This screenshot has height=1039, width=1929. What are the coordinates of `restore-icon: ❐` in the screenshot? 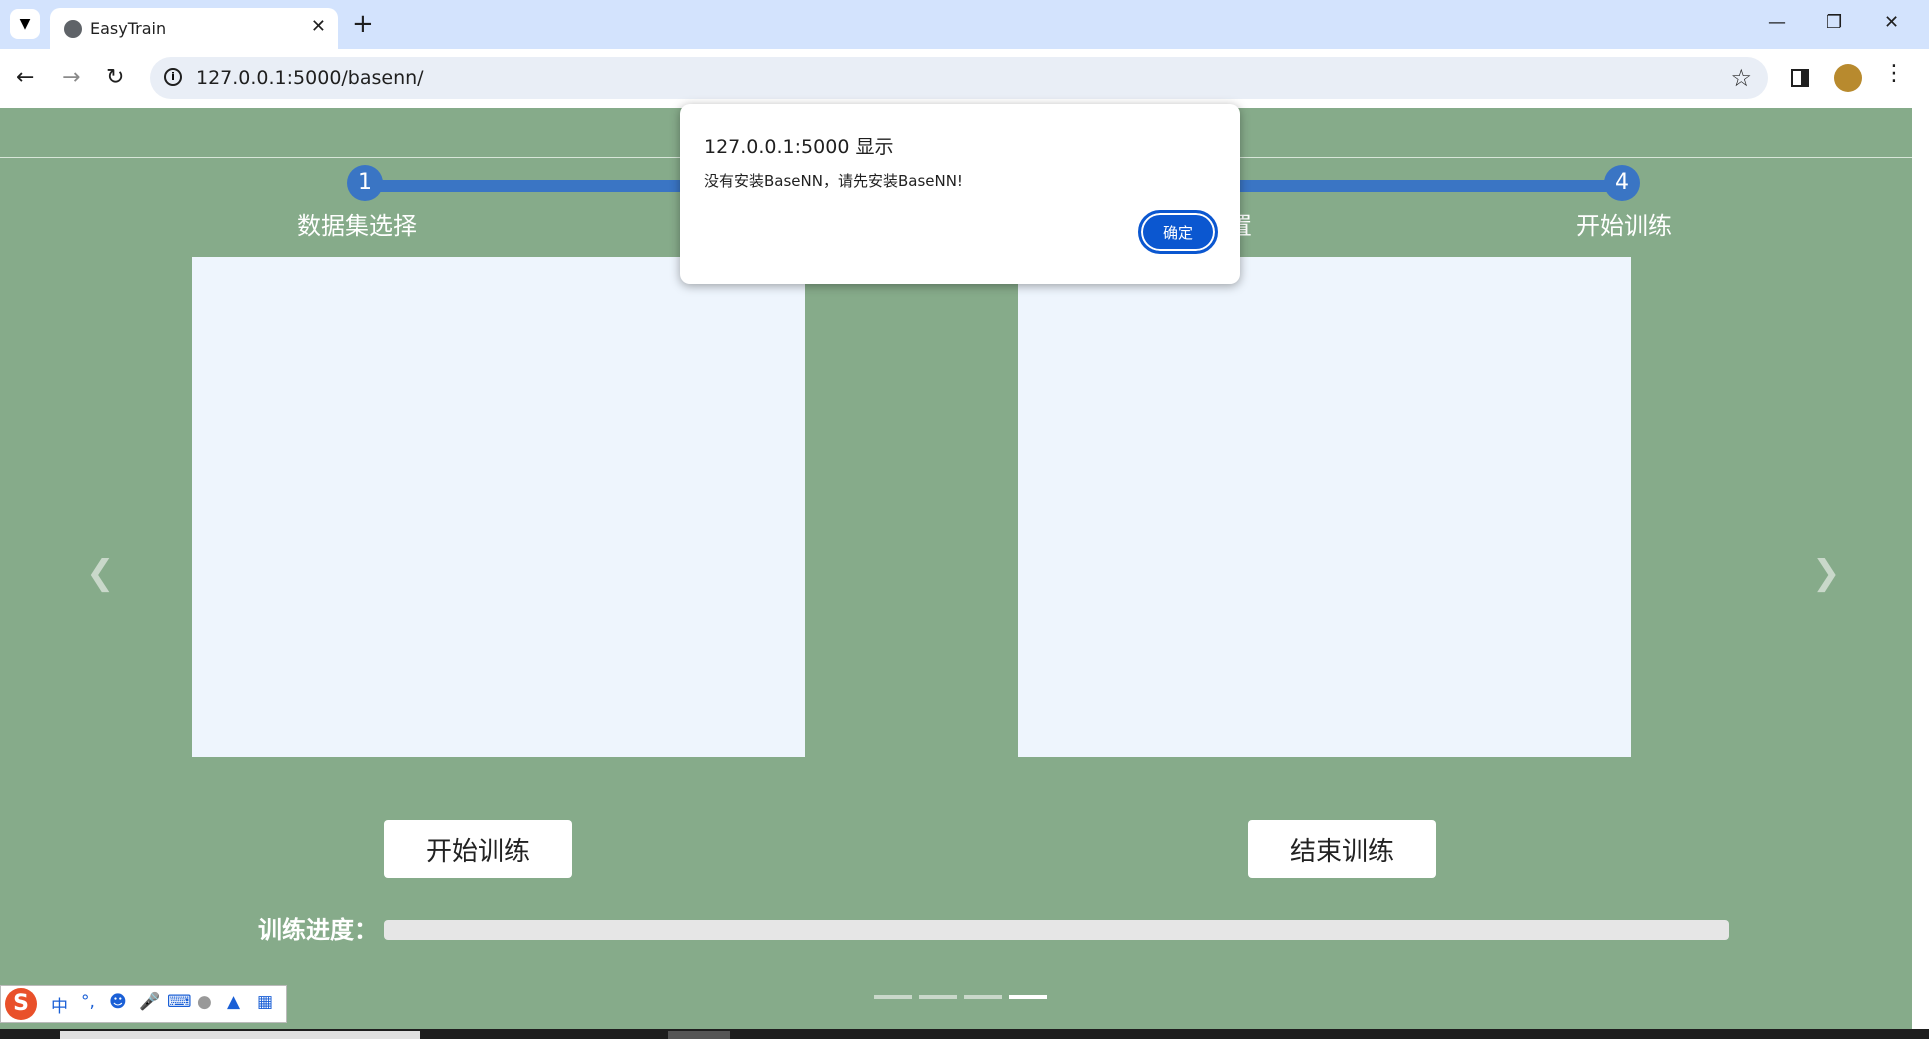 It's located at (1834, 22).